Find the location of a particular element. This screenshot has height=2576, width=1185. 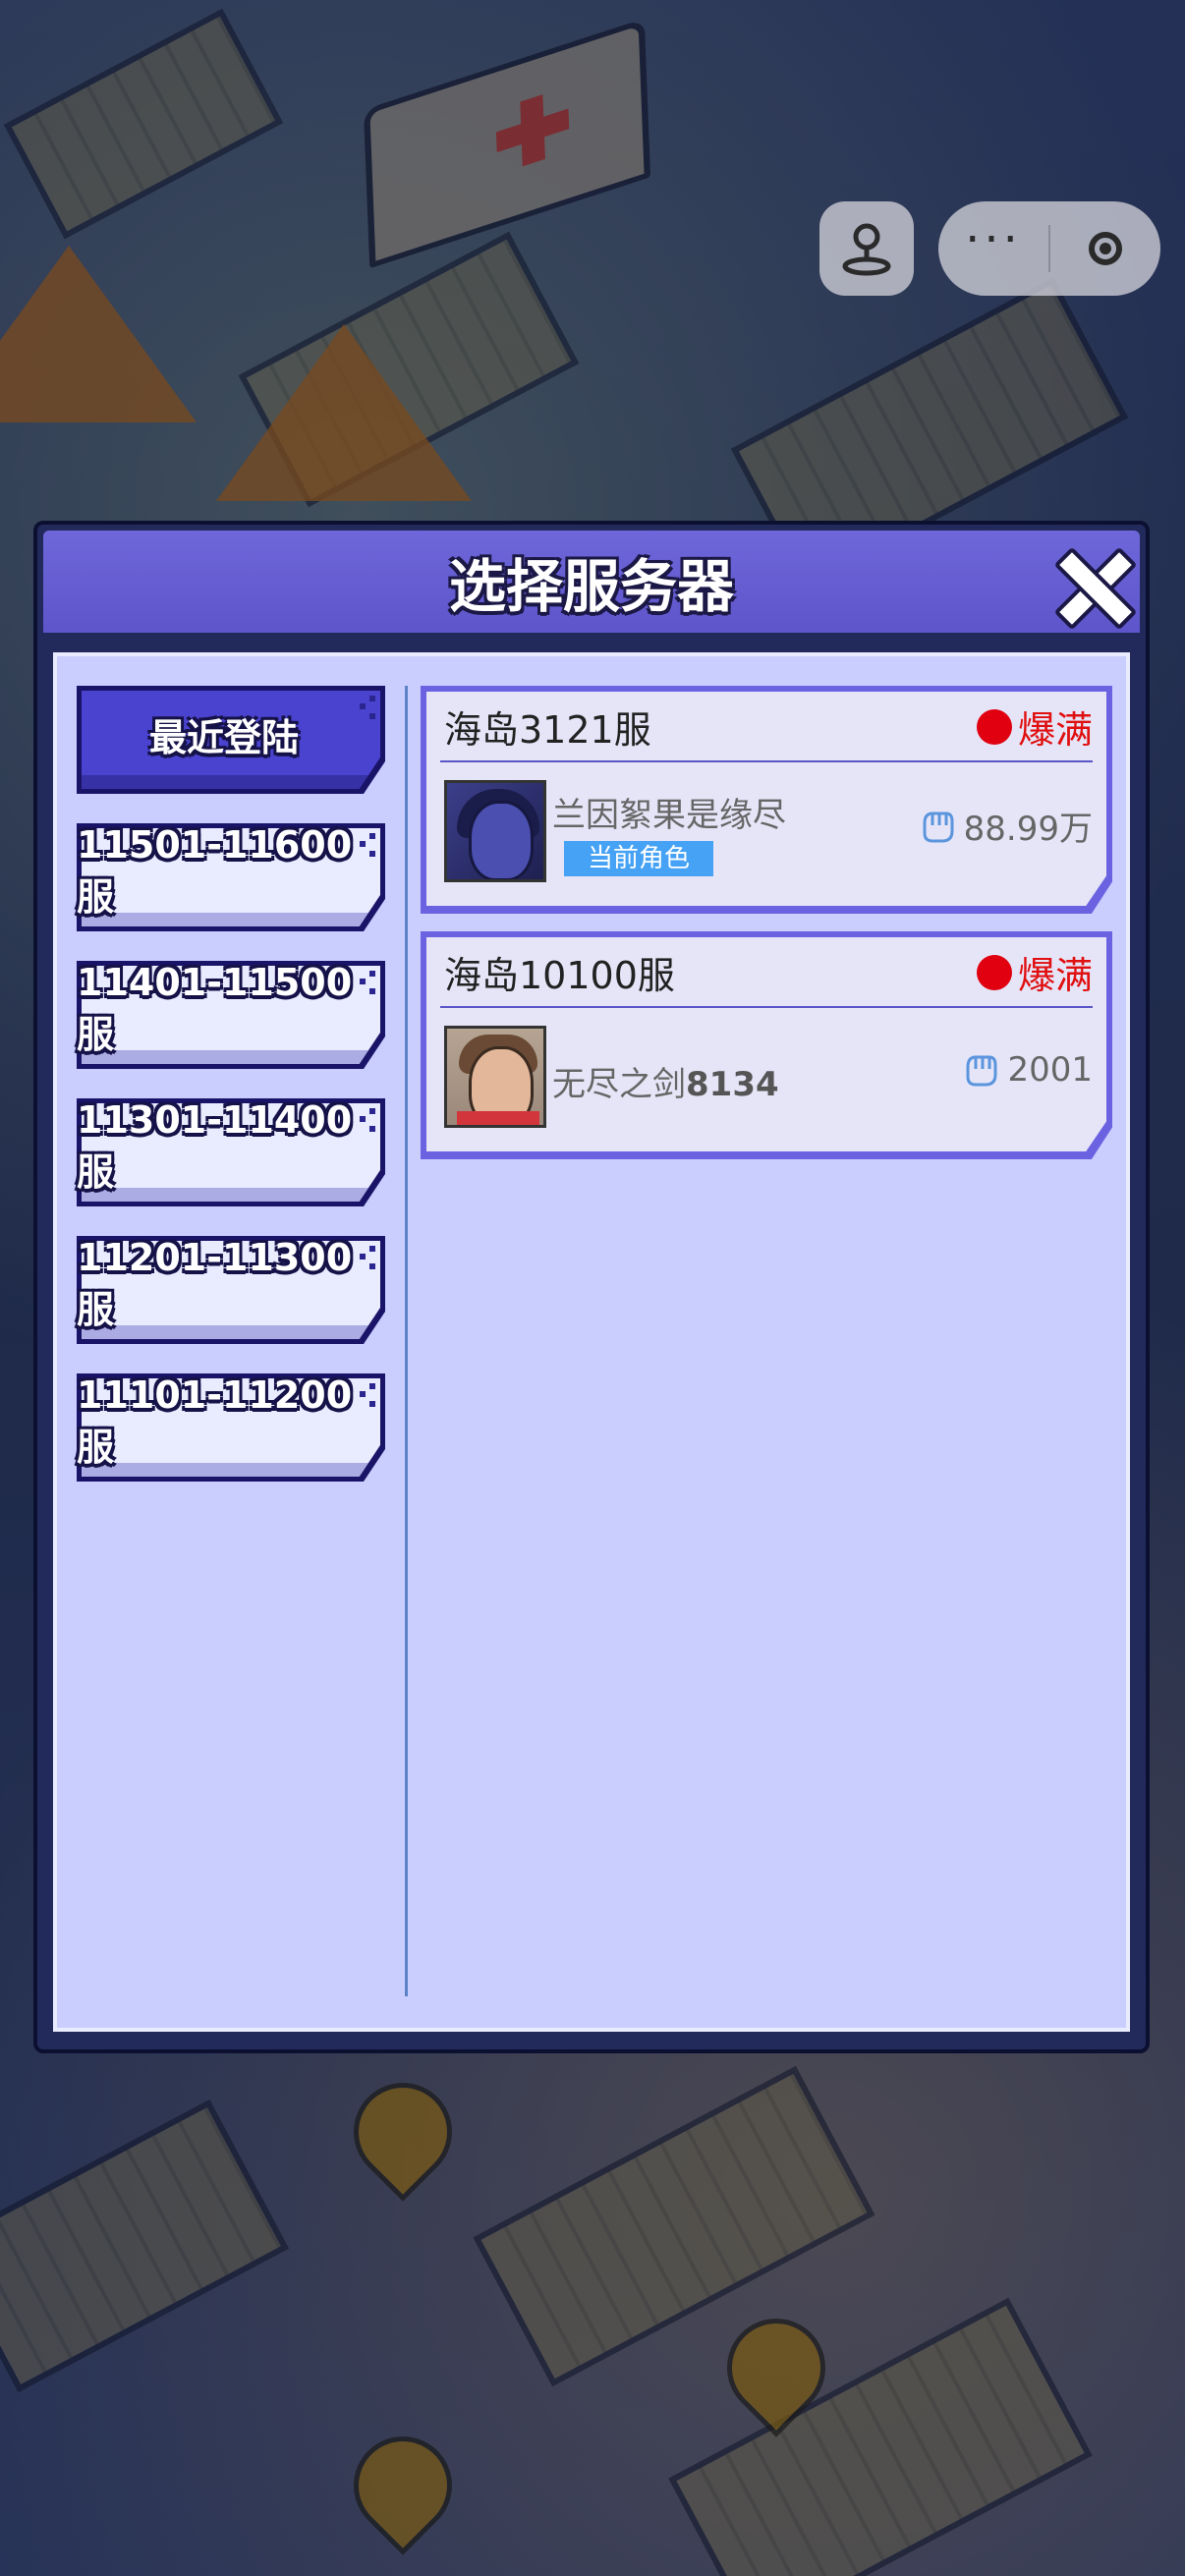

power-text: 2001 is located at coordinates (1050, 1070).